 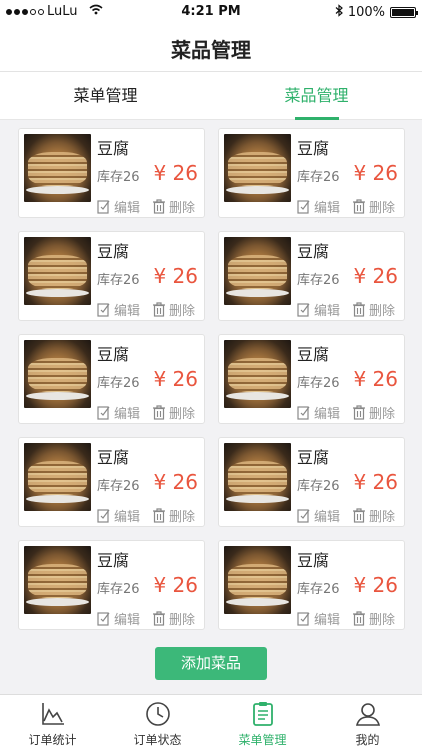 I want to click on tabbar-item-menu-management: 菜单管理, so click(x=262, y=722).